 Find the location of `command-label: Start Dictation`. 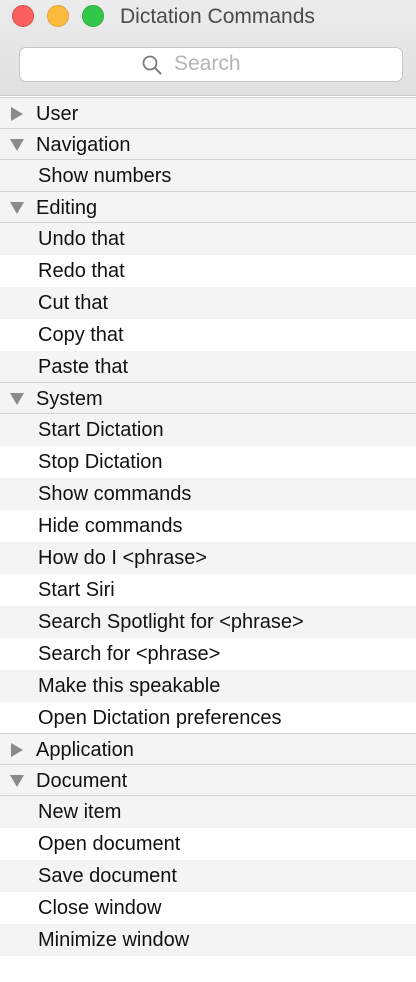

command-label: Start Dictation is located at coordinates (101, 430).